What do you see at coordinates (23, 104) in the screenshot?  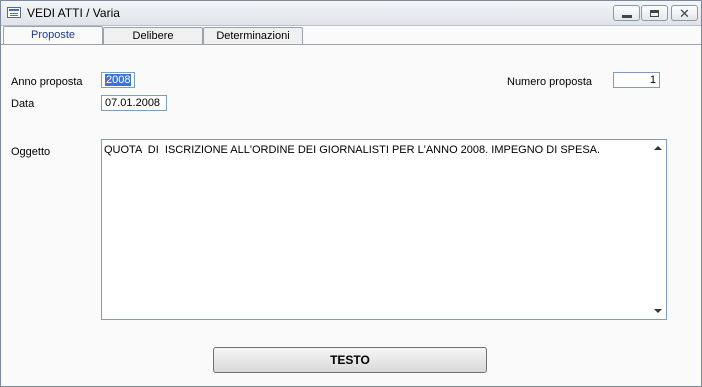 I see `data-label: Data` at bounding box center [23, 104].